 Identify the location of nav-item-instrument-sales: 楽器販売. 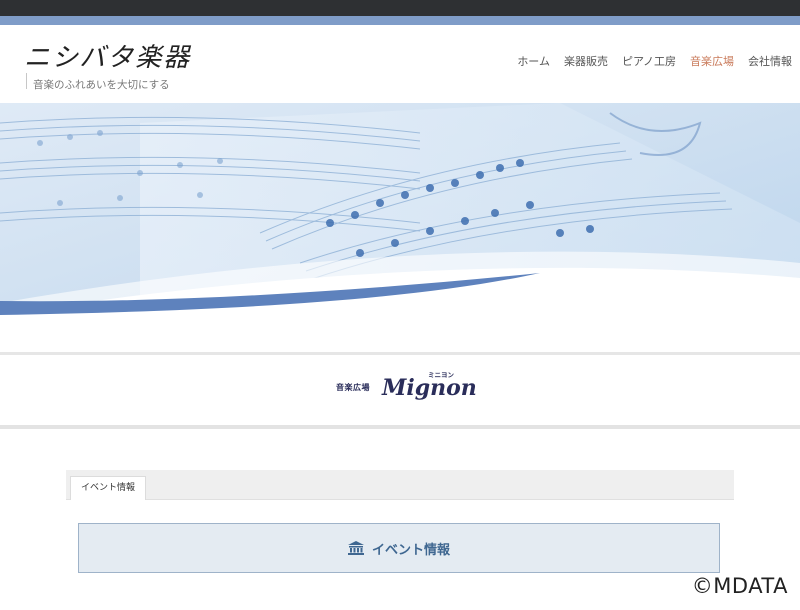
(586, 61).